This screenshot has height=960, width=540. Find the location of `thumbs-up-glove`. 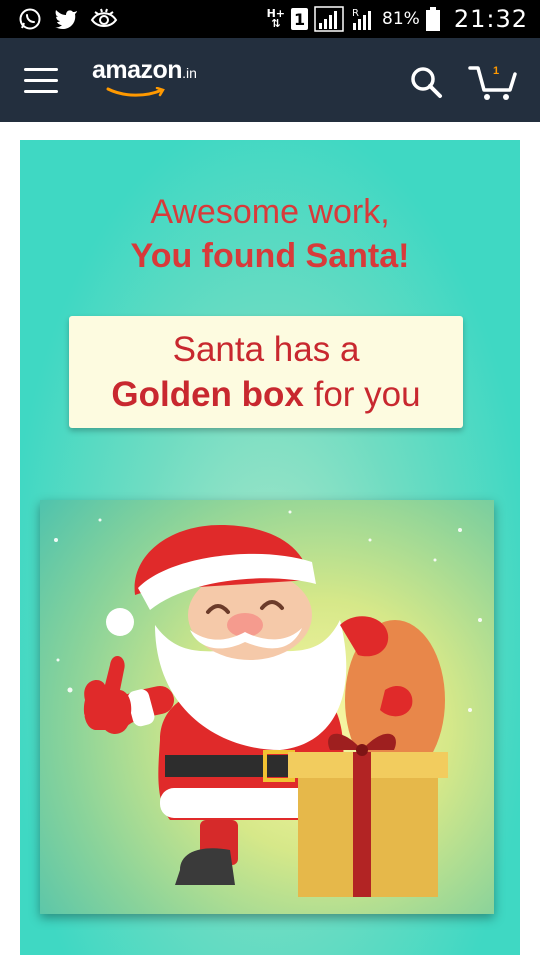

thumbs-up-glove is located at coordinates (107, 692).